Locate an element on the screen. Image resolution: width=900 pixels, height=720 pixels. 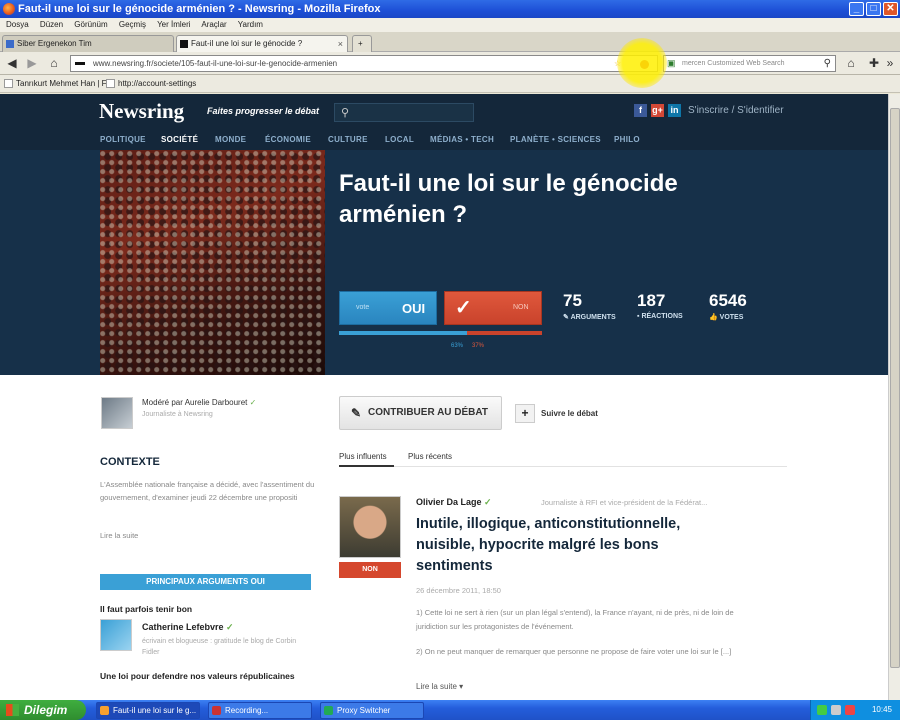
home-site-icon: ⌂ is located at coordinates (54, 63).